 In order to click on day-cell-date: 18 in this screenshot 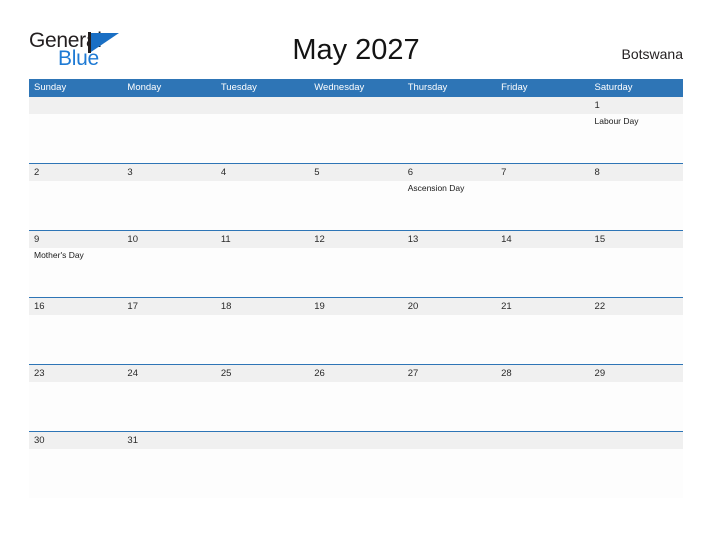, I will do `click(262, 306)`.